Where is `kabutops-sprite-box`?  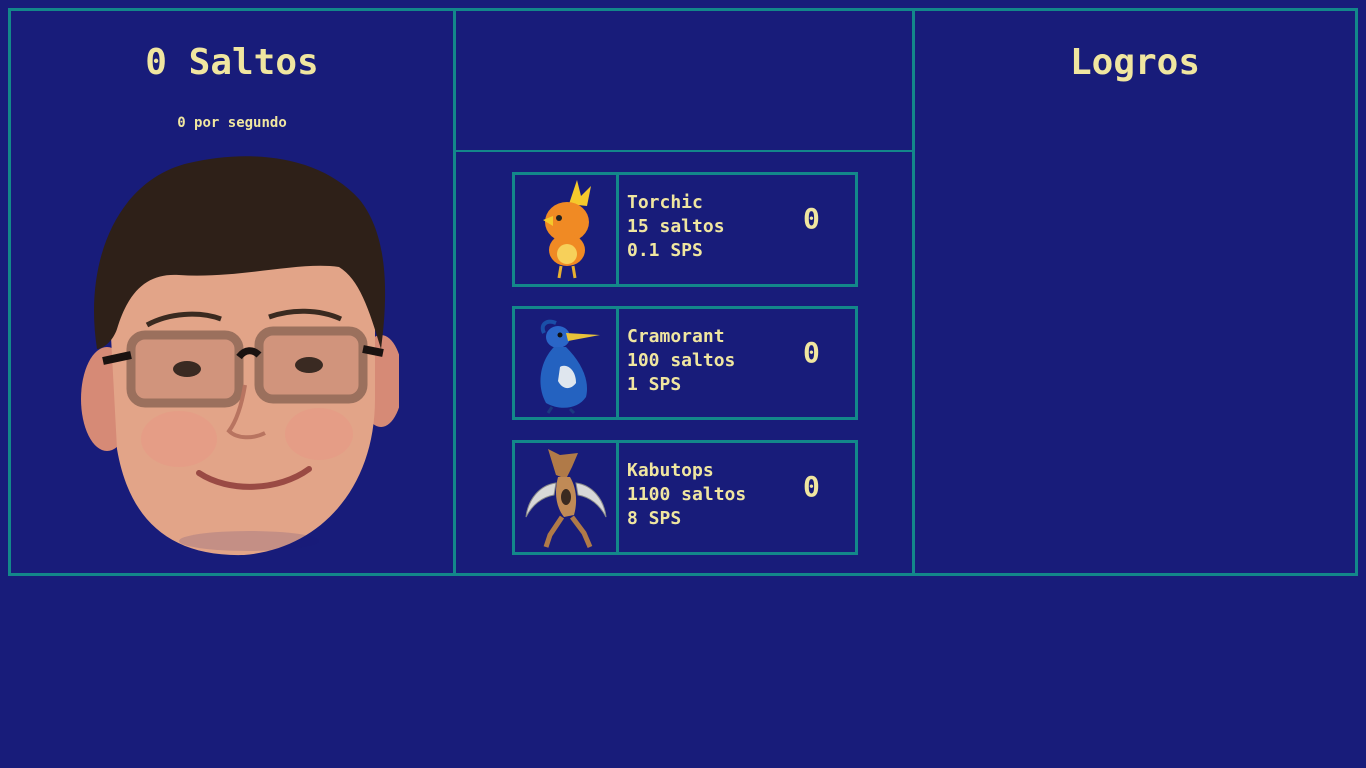
kabutops-sprite-box is located at coordinates (567, 497).